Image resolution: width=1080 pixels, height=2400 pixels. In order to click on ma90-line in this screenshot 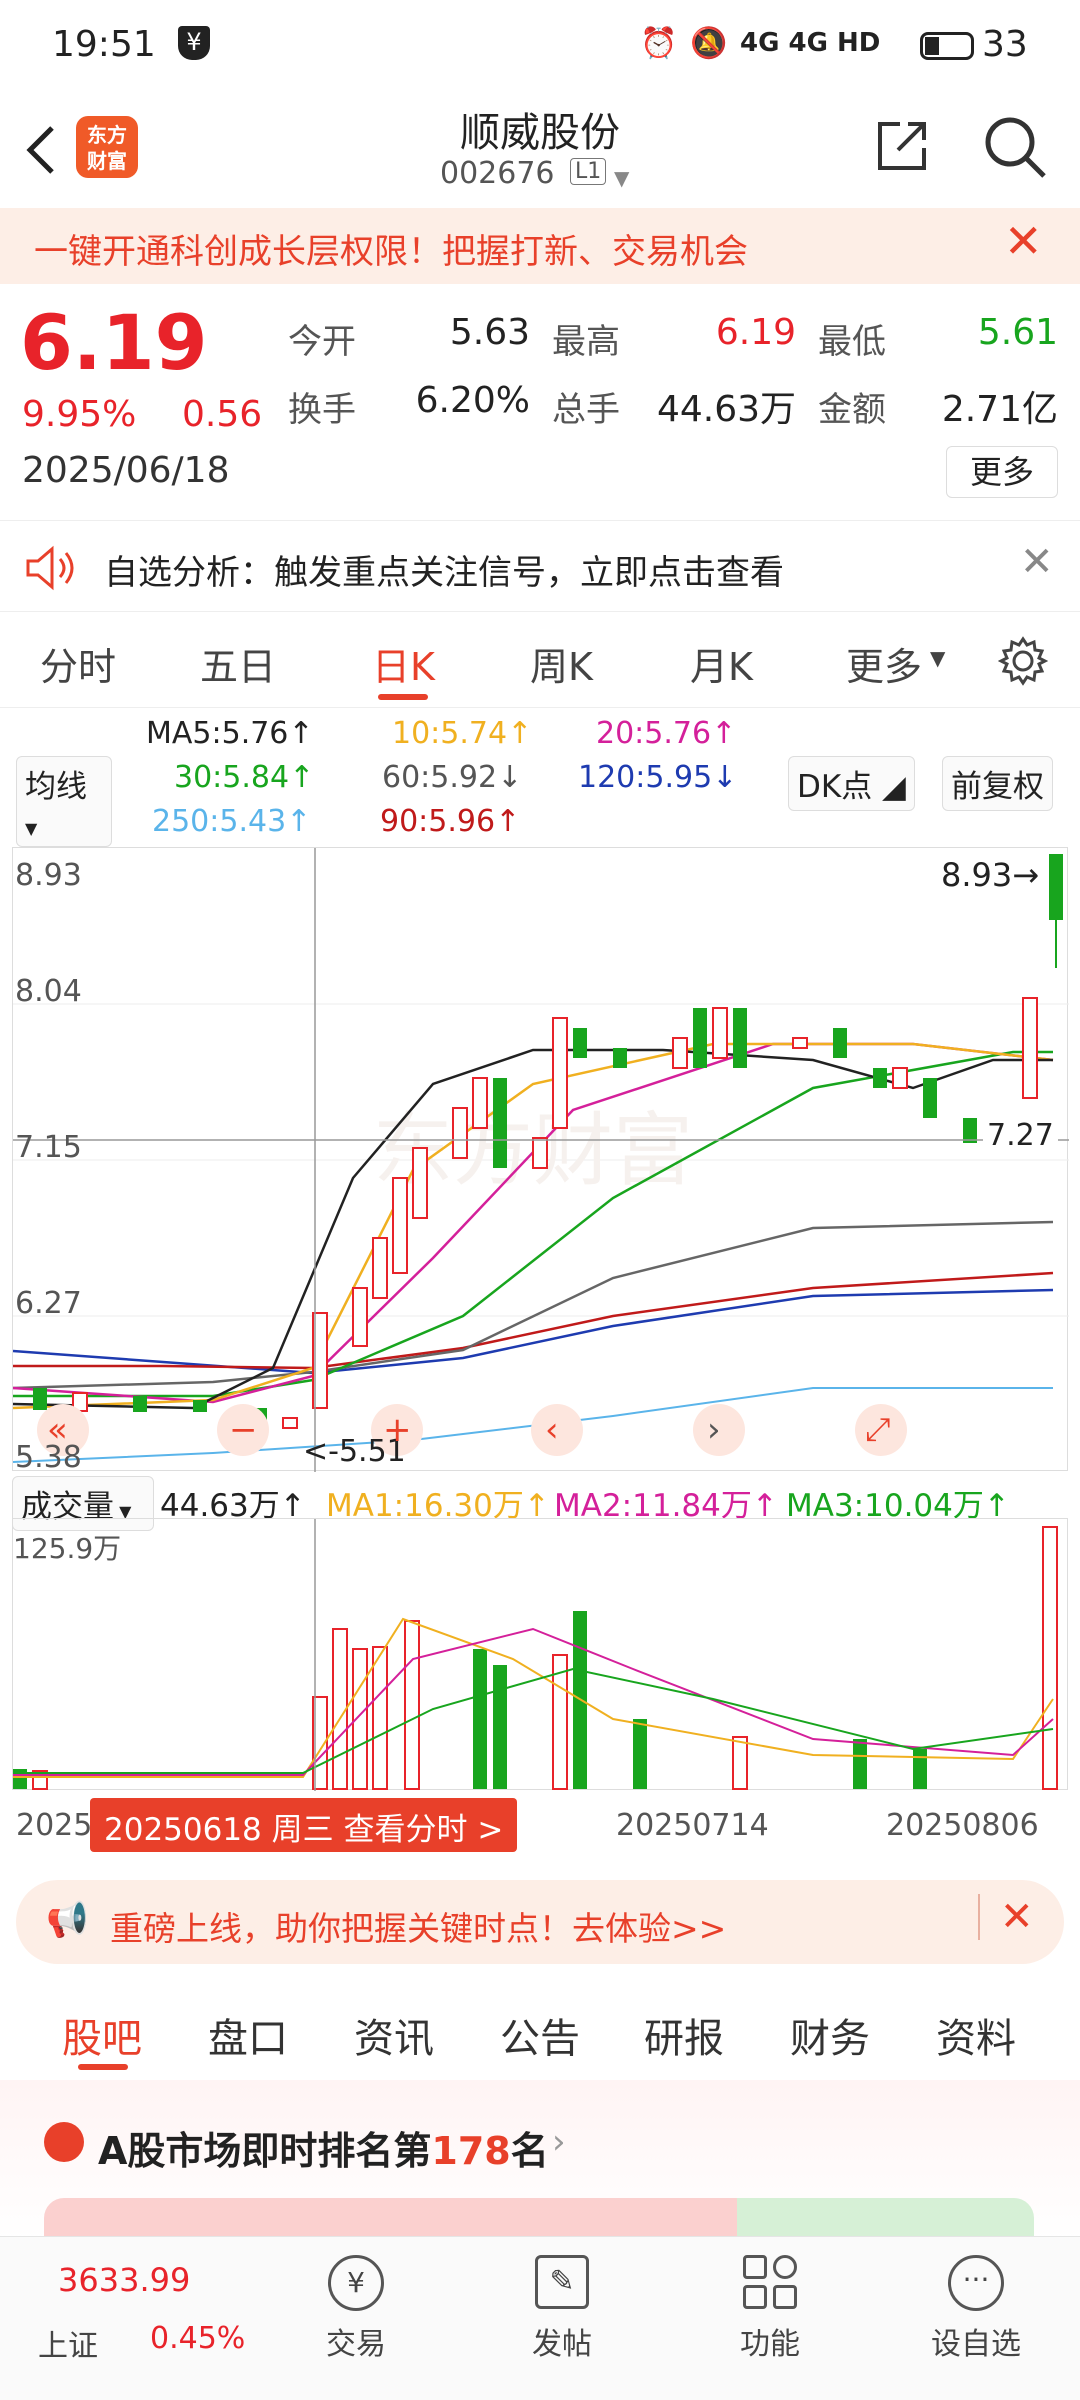, I will do `click(533, 1320)`.